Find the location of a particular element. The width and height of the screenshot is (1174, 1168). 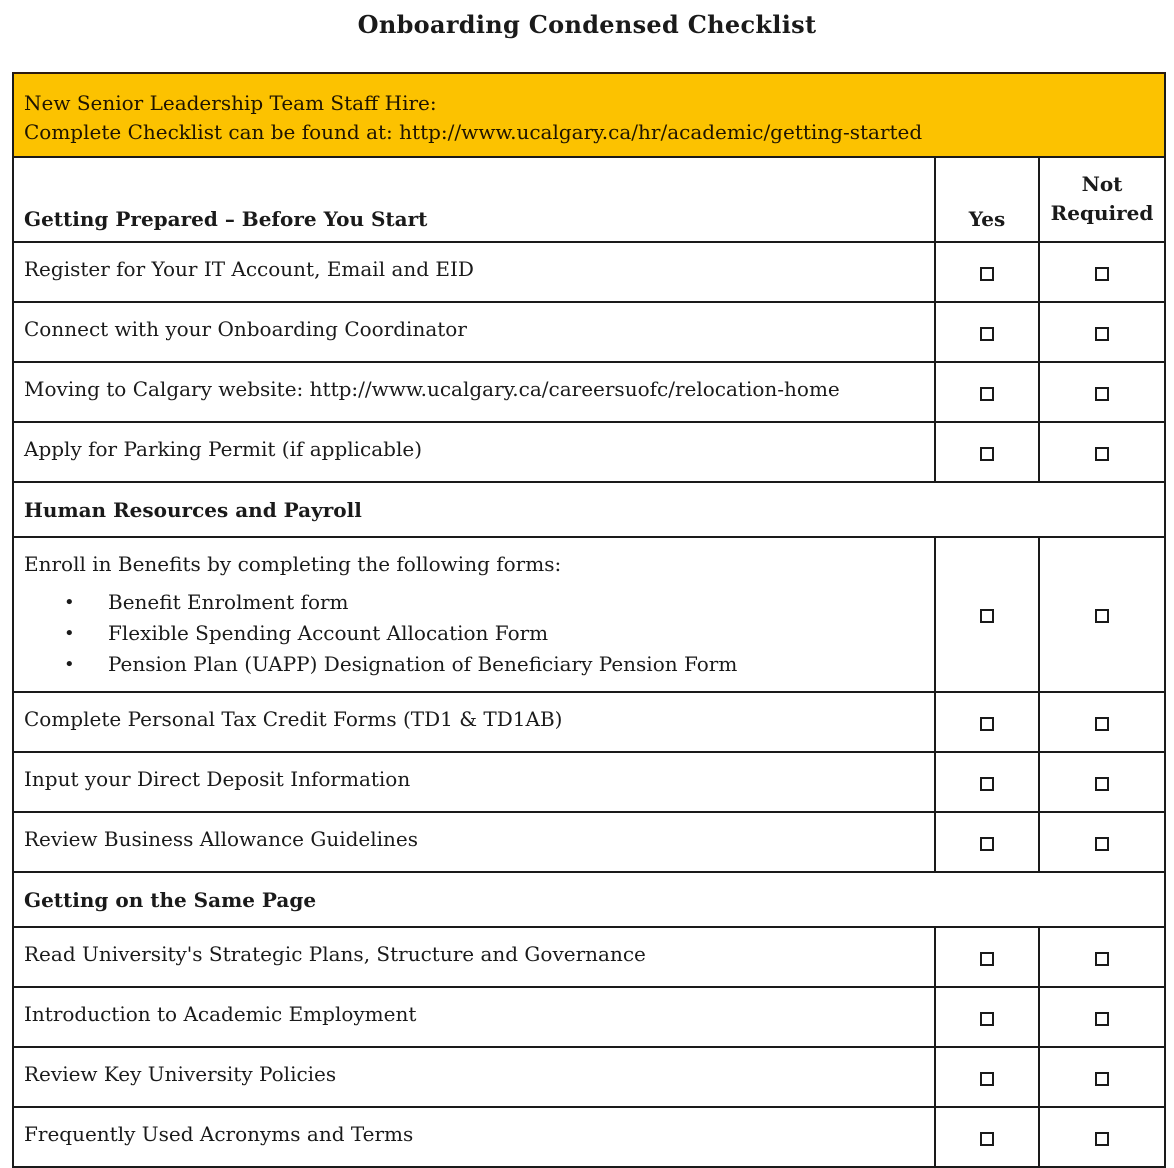

section-header-same-page: Getting on the Same Page is located at coordinates (589, 900).